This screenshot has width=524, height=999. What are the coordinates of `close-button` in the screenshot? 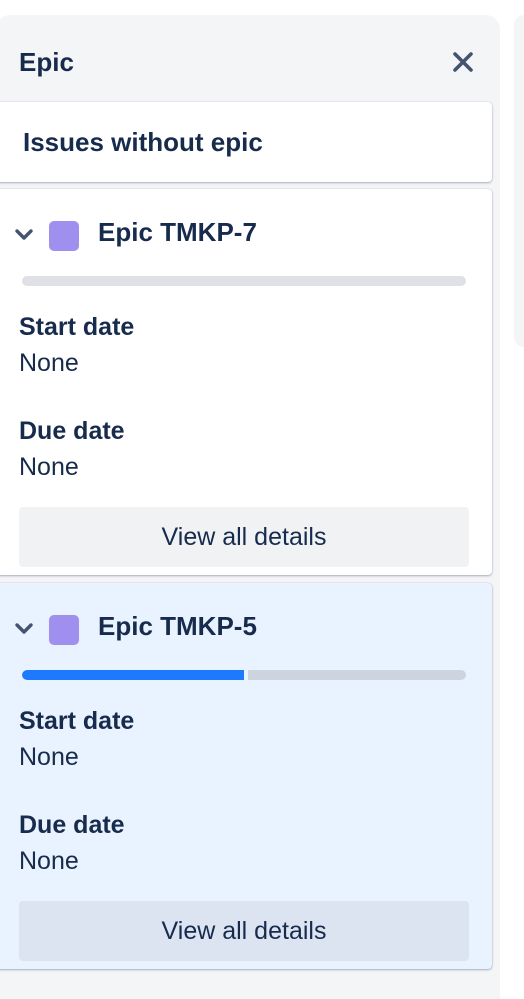 It's located at (463, 62).